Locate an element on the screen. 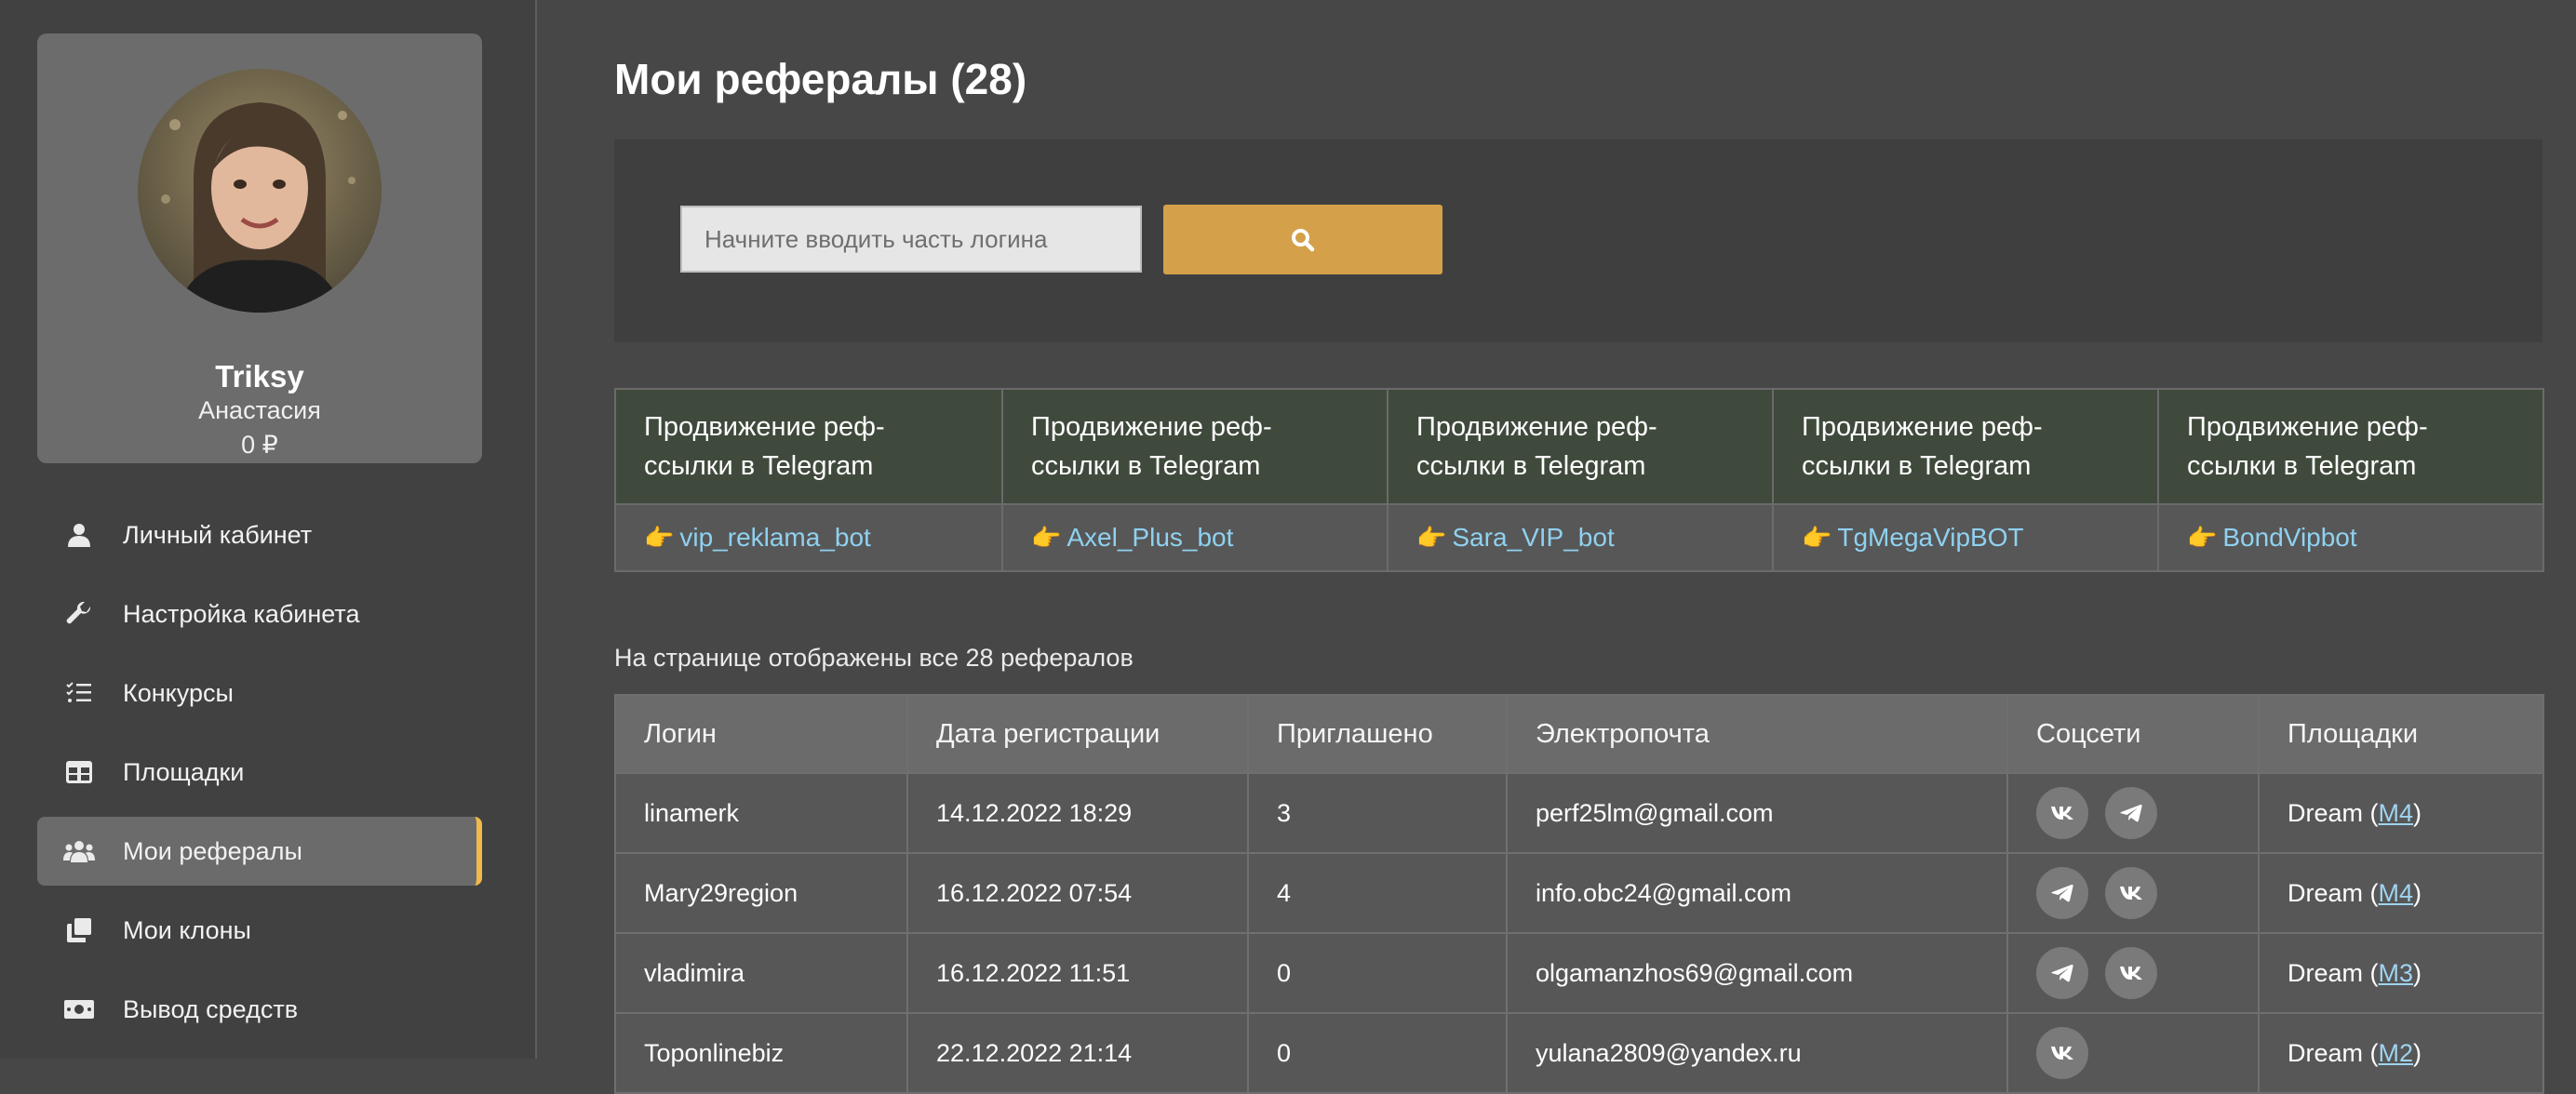 The image size is (2576, 1094). bot-link: Axel_Plus_bot is located at coordinates (1150, 537).